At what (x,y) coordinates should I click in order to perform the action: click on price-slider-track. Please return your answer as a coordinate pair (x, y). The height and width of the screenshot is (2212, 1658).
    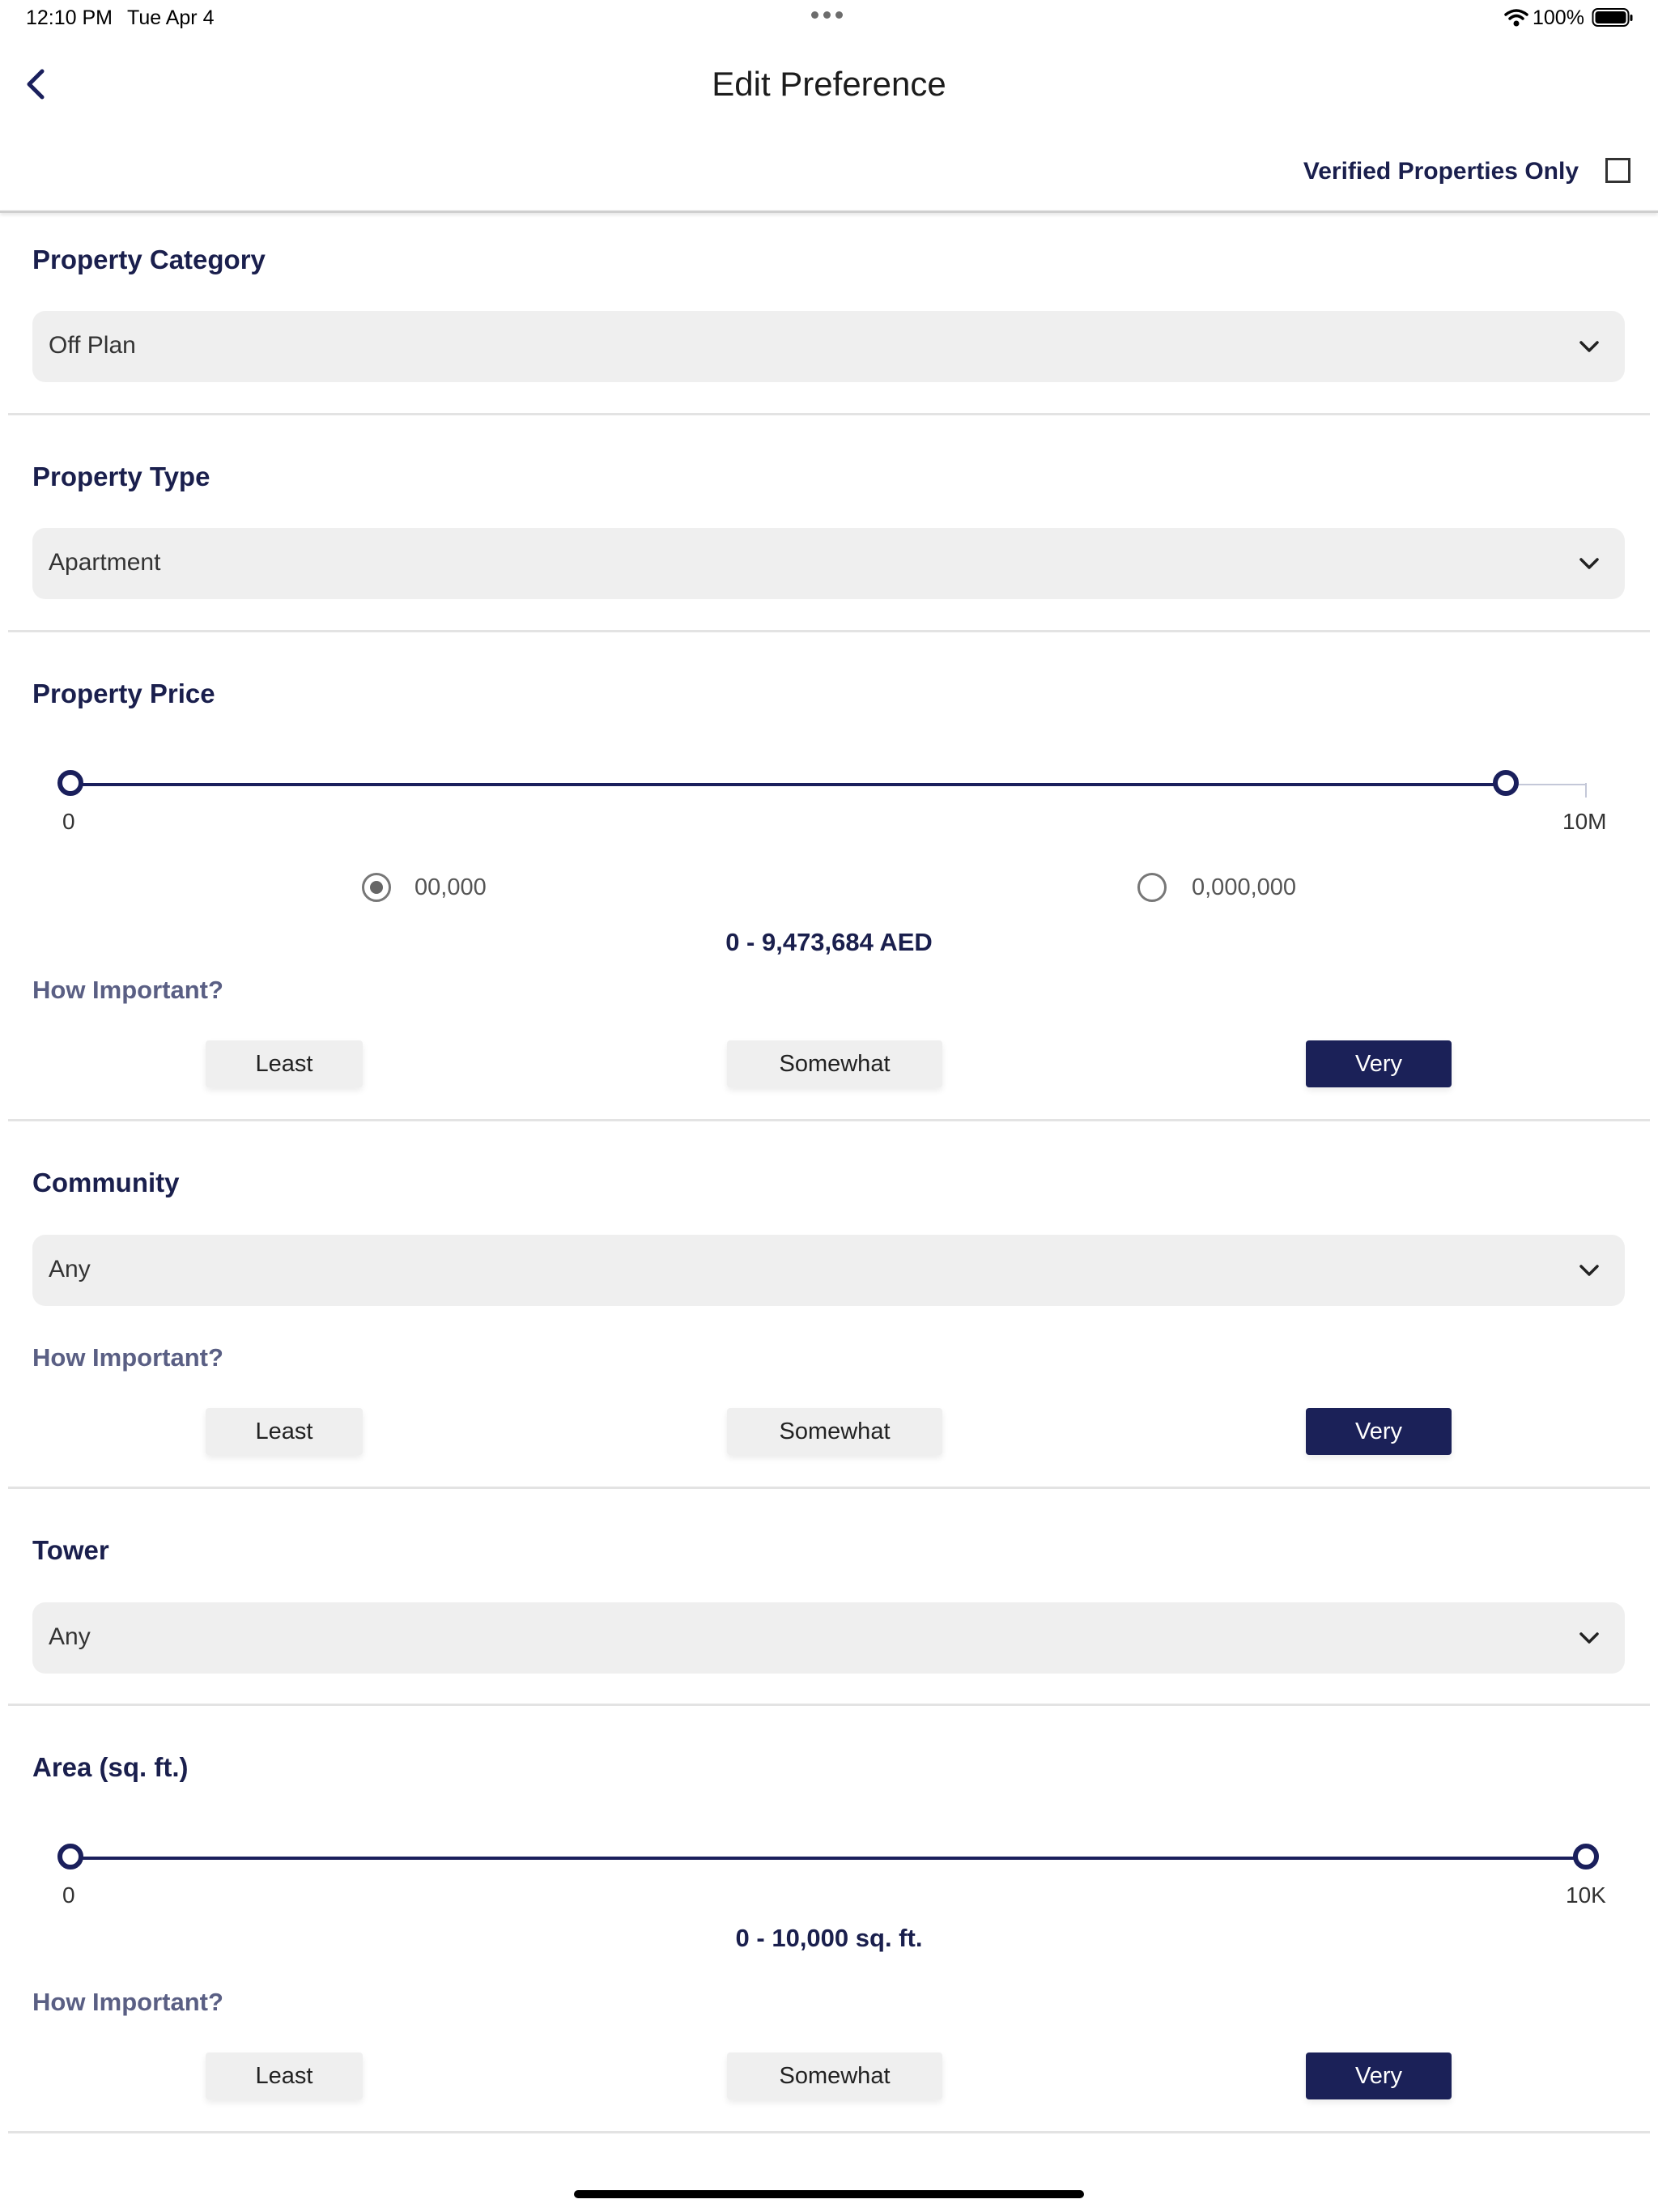
    Looking at the image, I should click on (828, 785).